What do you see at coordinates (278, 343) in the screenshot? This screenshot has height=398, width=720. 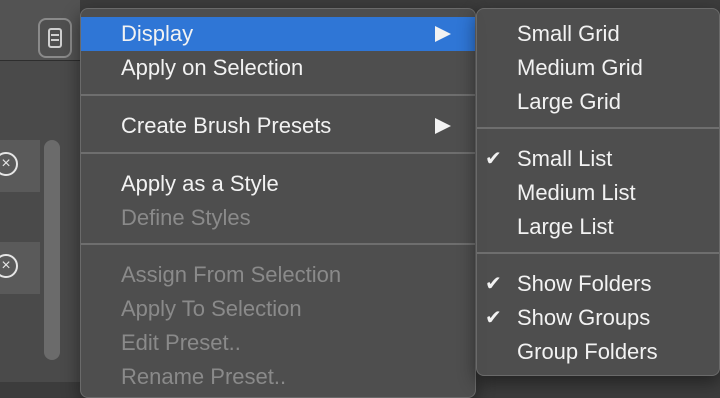 I see `menu-item-edit-preset: Edit Preset..` at bounding box center [278, 343].